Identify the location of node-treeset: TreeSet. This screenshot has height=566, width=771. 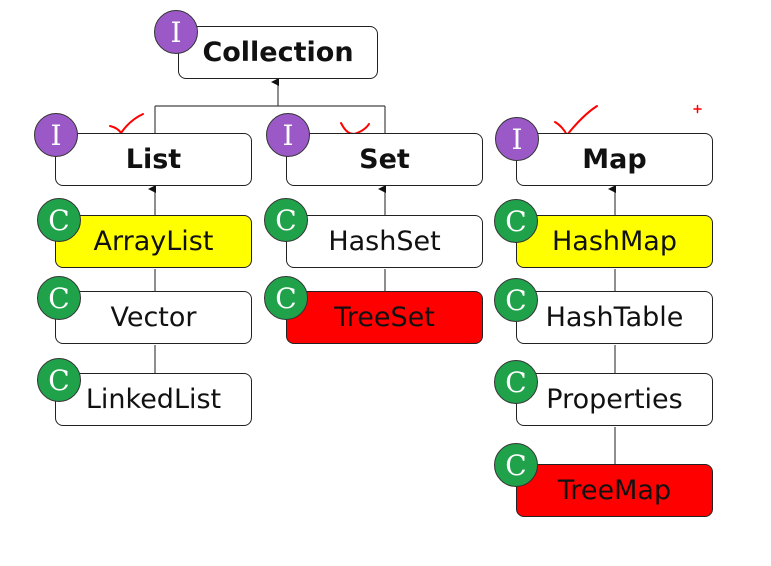
(384, 317).